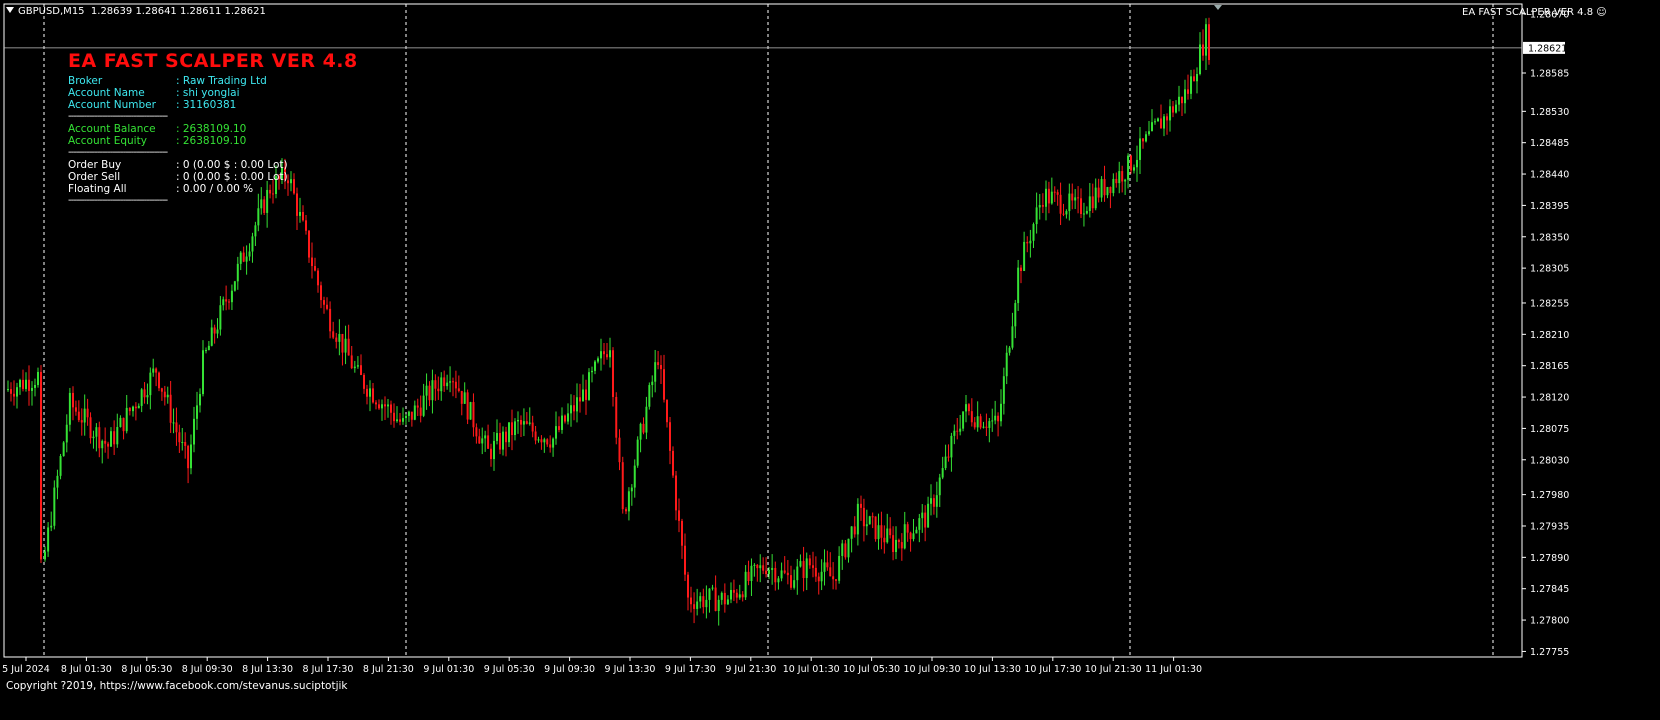 This screenshot has width=1660, height=720. I want to click on info-row: Account Equity: 2638109.10, so click(213, 141).